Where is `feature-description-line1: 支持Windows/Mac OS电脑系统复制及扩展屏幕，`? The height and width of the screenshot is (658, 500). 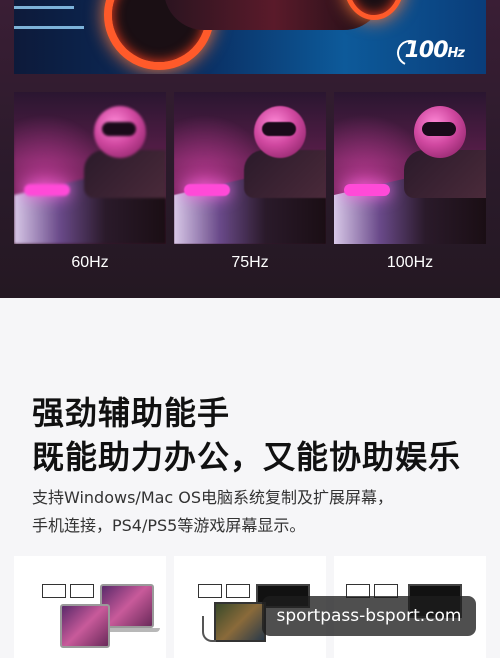 feature-description-line1: 支持Windows/Mac OS电脑系统复制及扩展屏幕， is located at coordinates (213, 497).